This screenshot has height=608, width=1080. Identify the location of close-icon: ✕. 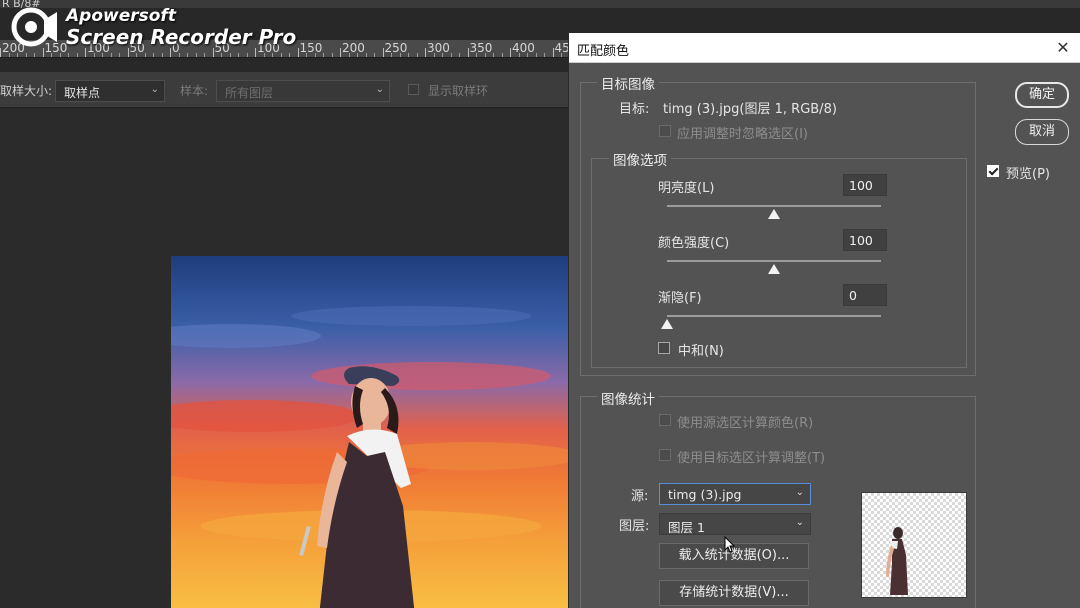
(1063, 48).